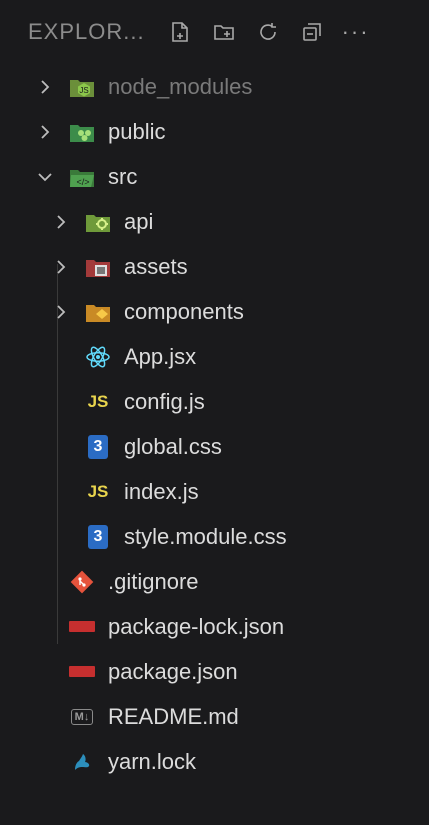  I want to click on node-folder-icon: JS, so click(82, 87).